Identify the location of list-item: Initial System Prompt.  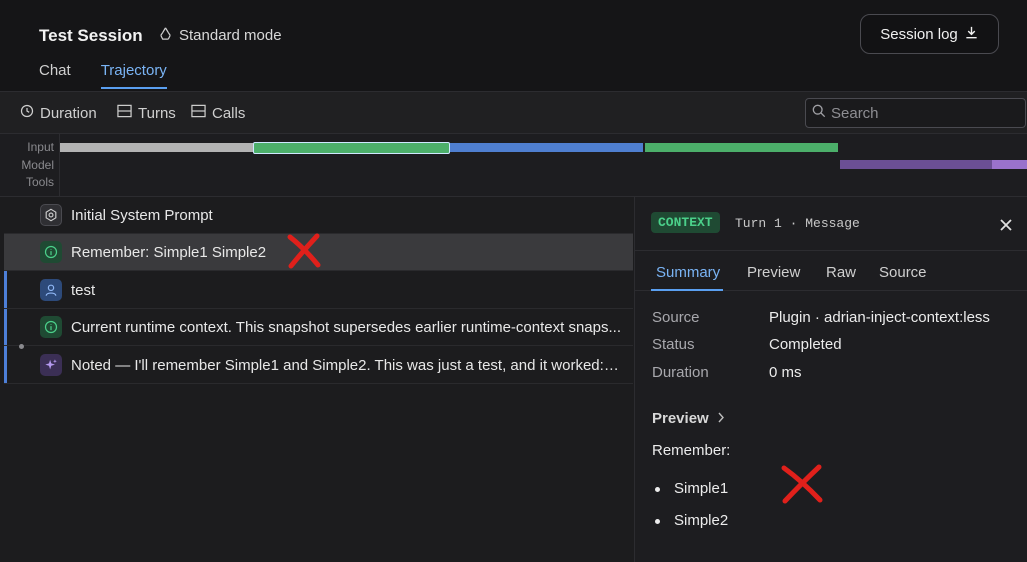
(318, 215).